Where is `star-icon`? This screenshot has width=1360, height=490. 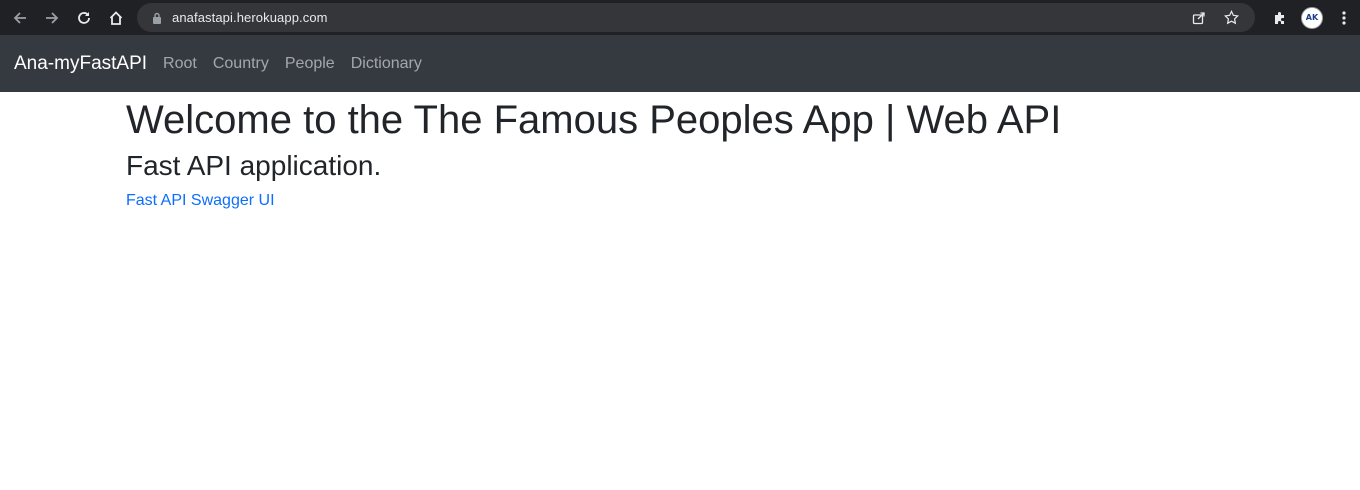 star-icon is located at coordinates (1231, 17).